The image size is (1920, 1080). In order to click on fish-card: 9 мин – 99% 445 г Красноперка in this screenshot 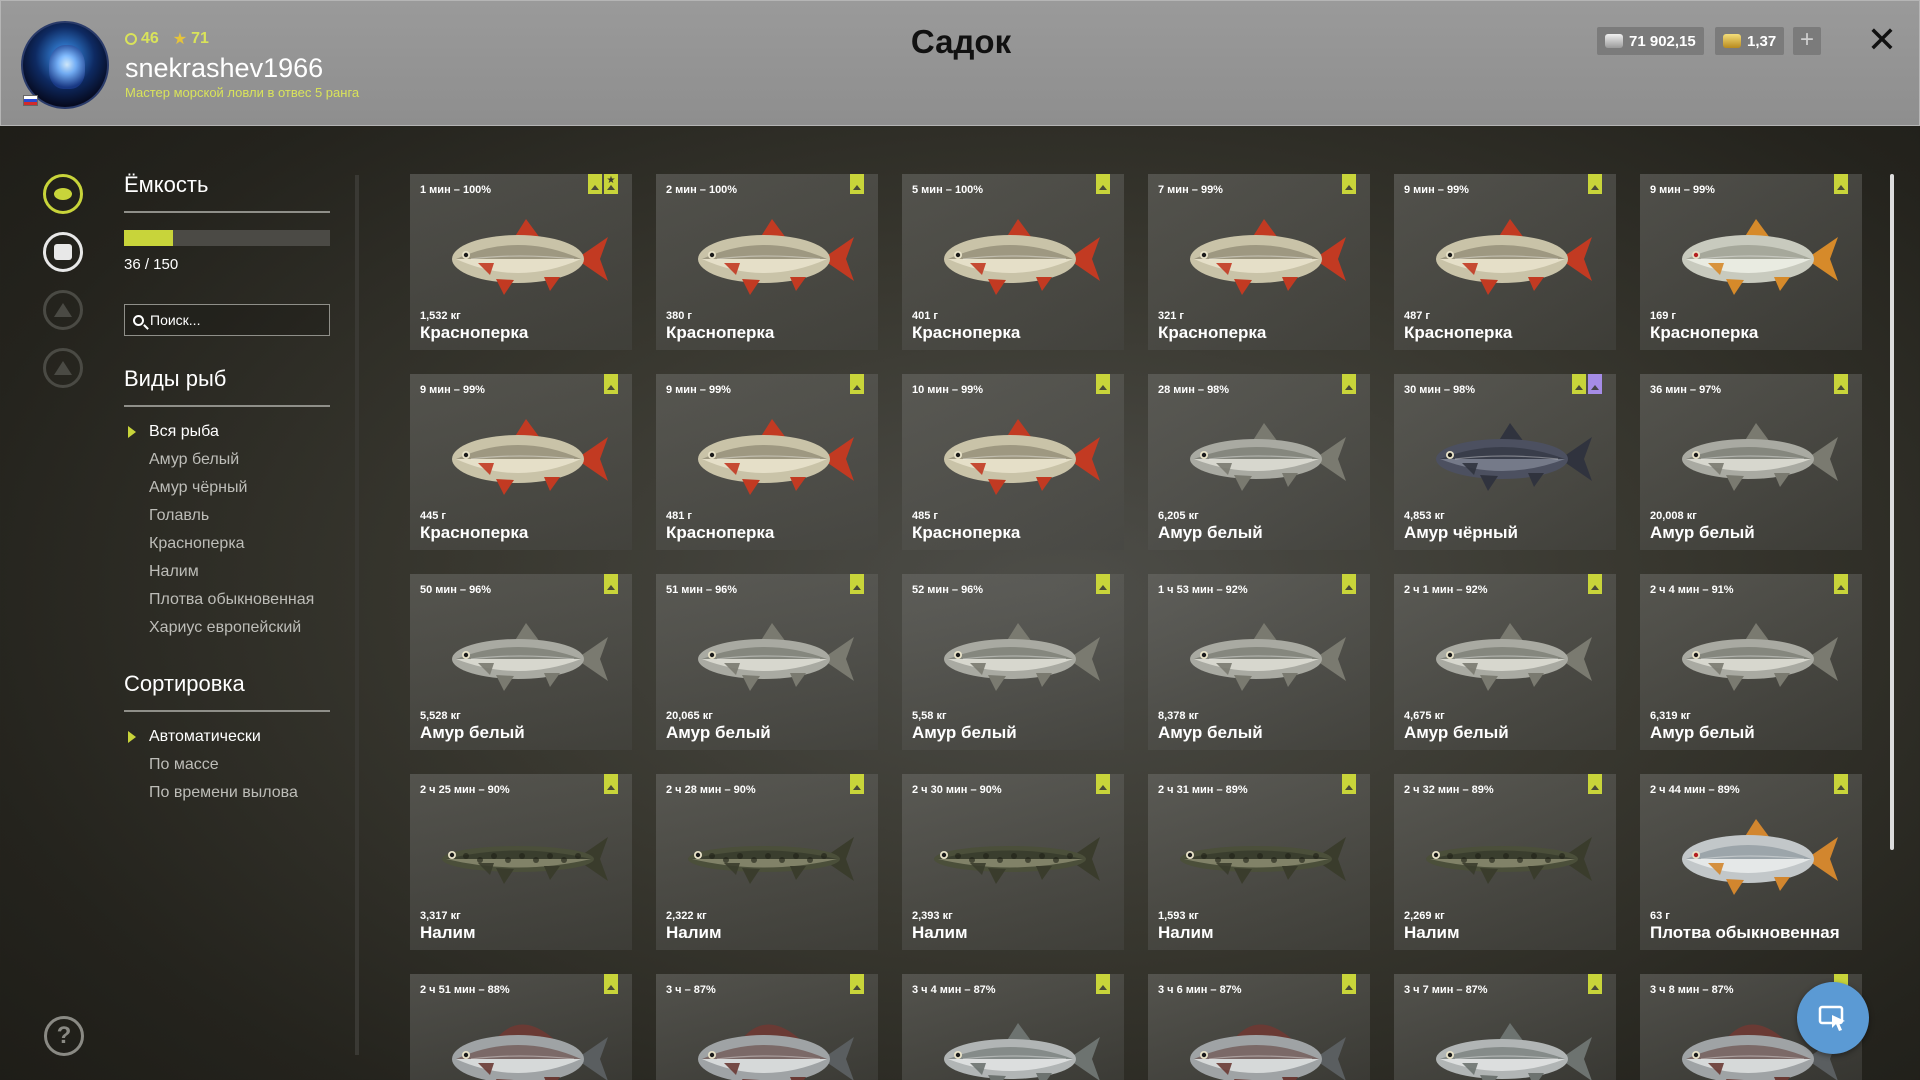, I will do `click(521, 462)`.